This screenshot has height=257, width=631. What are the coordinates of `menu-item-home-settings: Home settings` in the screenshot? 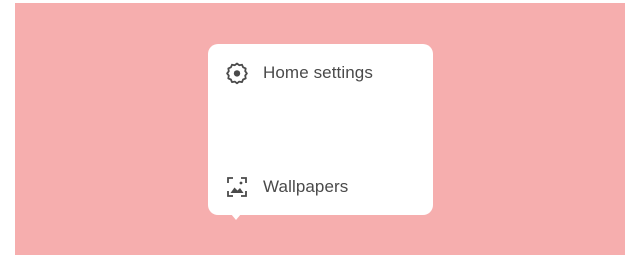 It's located at (299, 73).